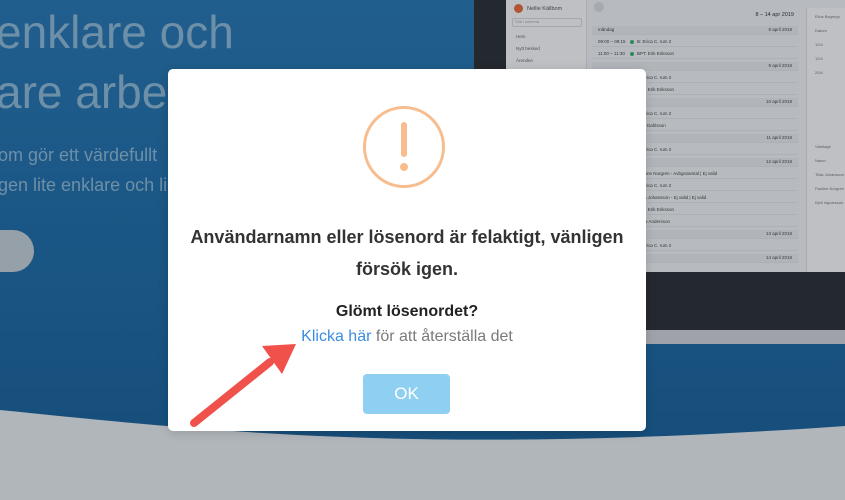 The width and height of the screenshot is (845, 500). Describe the element at coordinates (442, 336) in the screenshot. I see `reset-password-text: för att återställa det` at that location.